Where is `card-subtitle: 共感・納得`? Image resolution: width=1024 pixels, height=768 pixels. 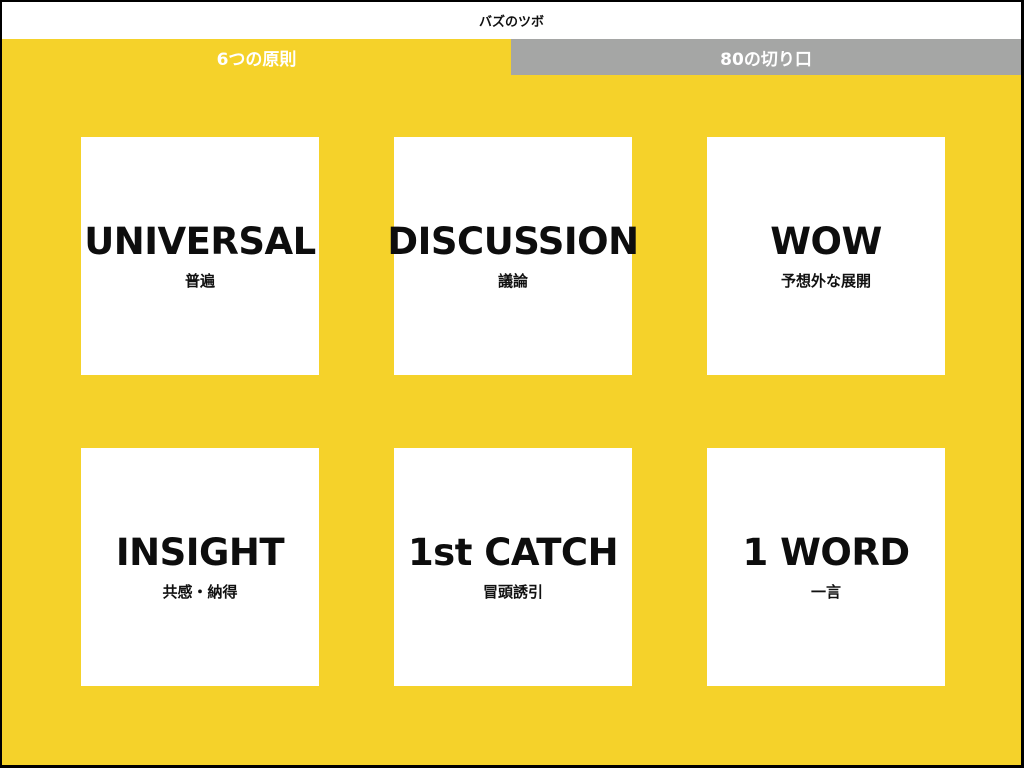
card-subtitle: 共感・納得 is located at coordinates (200, 592).